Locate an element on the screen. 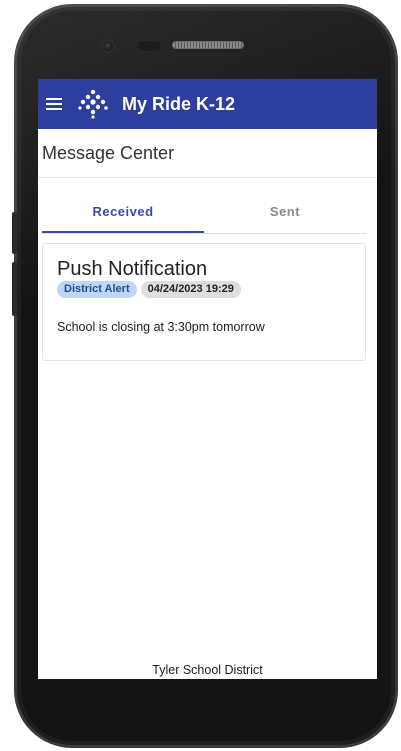 This screenshot has width=401, height=751. message-body: School is closing at 3:30pm tomorrow is located at coordinates (161, 327).